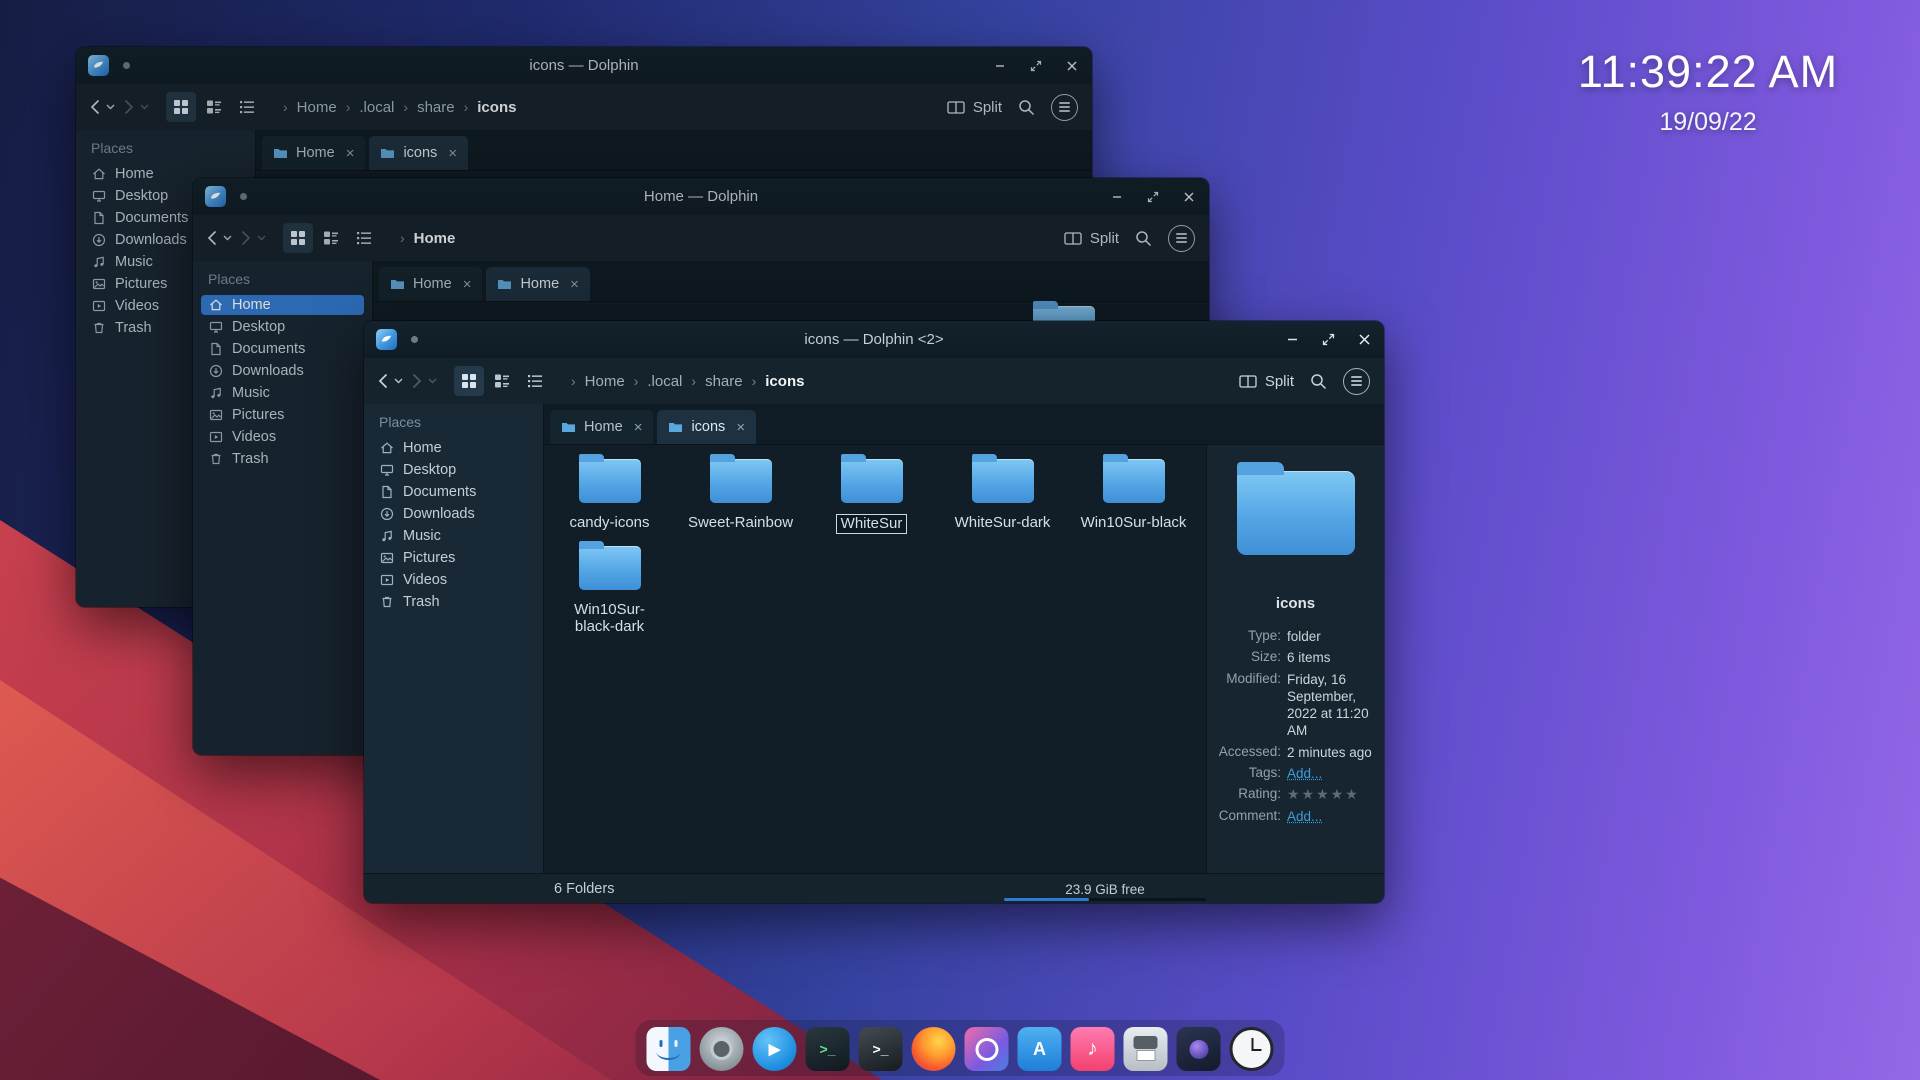 The height and width of the screenshot is (1080, 1920). What do you see at coordinates (774, 1049) in the screenshot?
I see `dock-media-player-icon: ▶` at bounding box center [774, 1049].